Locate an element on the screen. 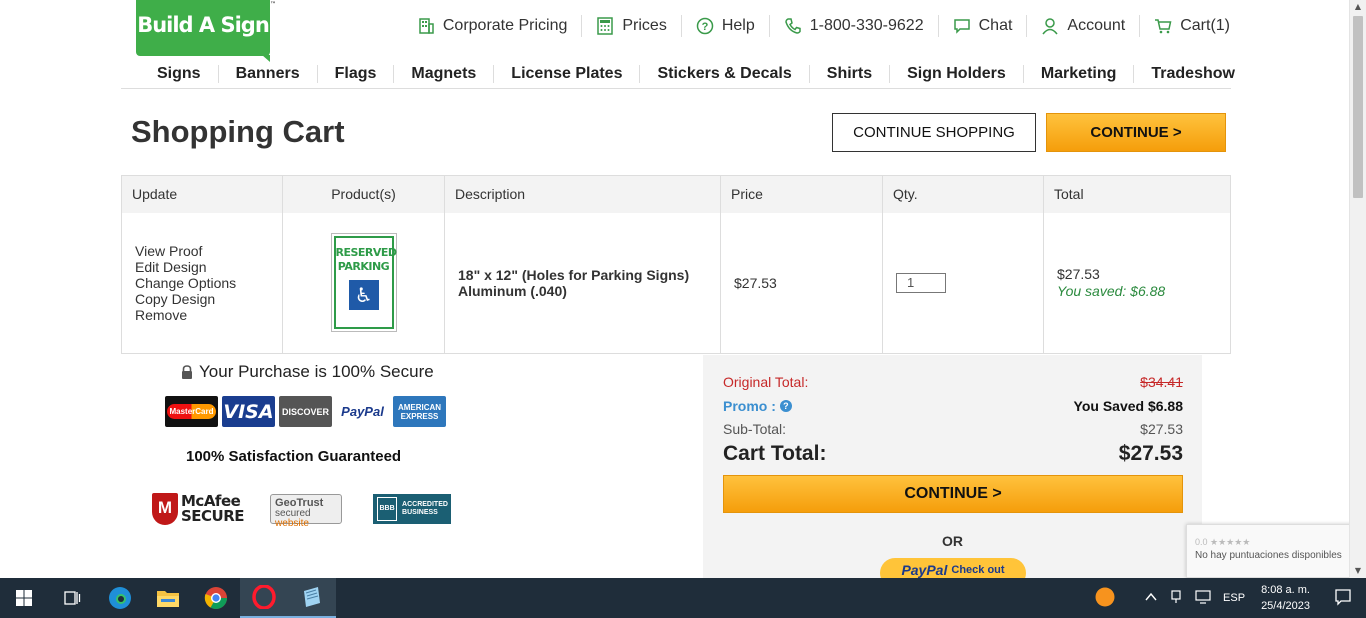  product-cell: RESERVED PARKING ♿ is located at coordinates (363, 283).